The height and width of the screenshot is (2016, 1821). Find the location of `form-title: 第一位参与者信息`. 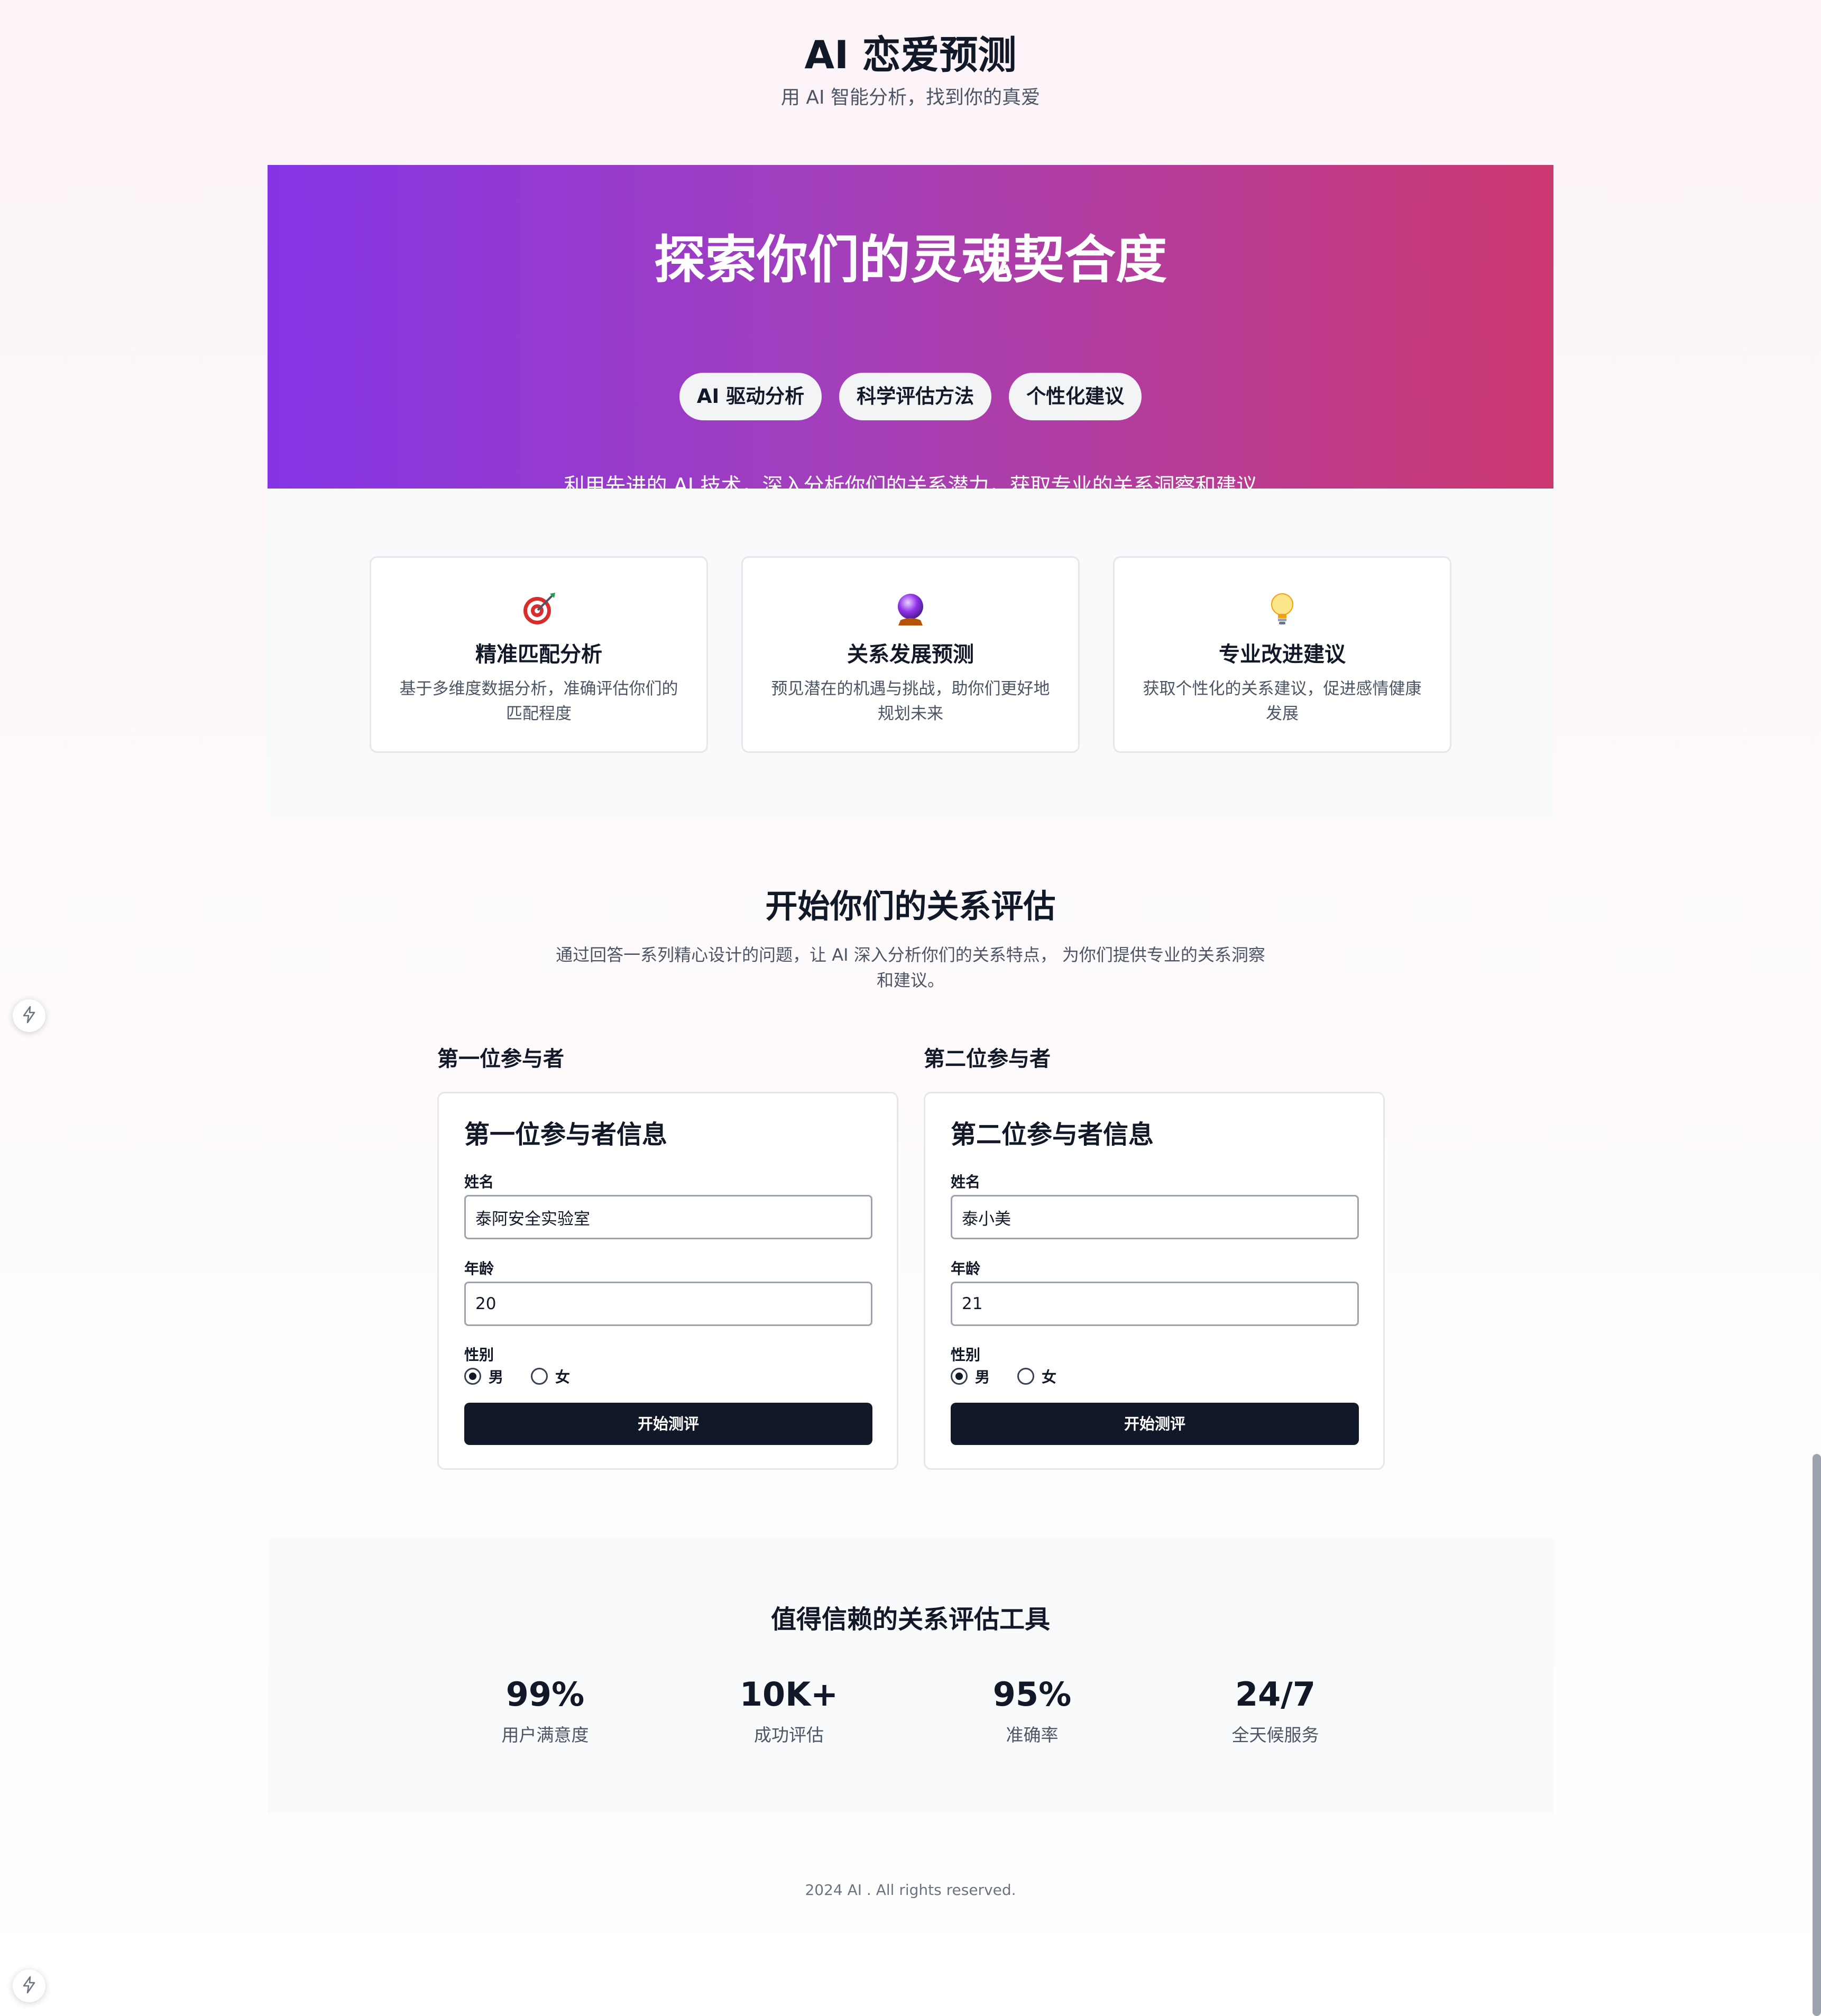

form-title: 第一位参与者信息 is located at coordinates (566, 1134).